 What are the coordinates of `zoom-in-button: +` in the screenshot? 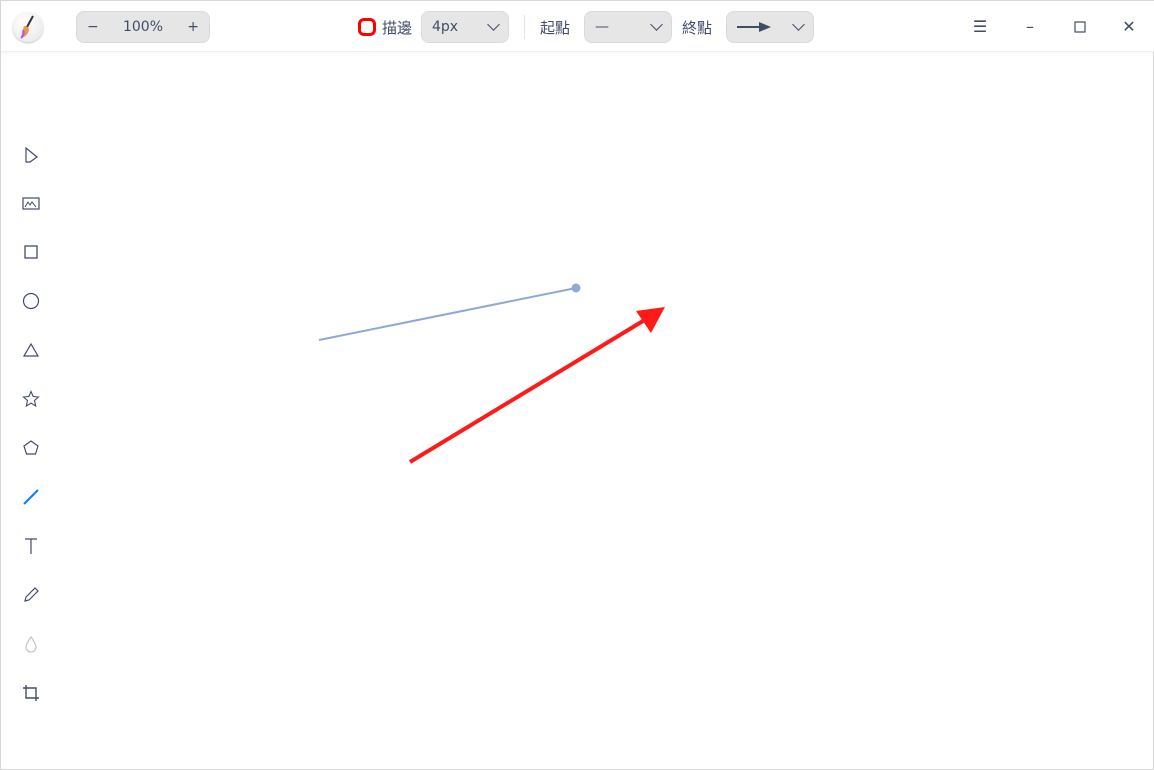 It's located at (193, 27).